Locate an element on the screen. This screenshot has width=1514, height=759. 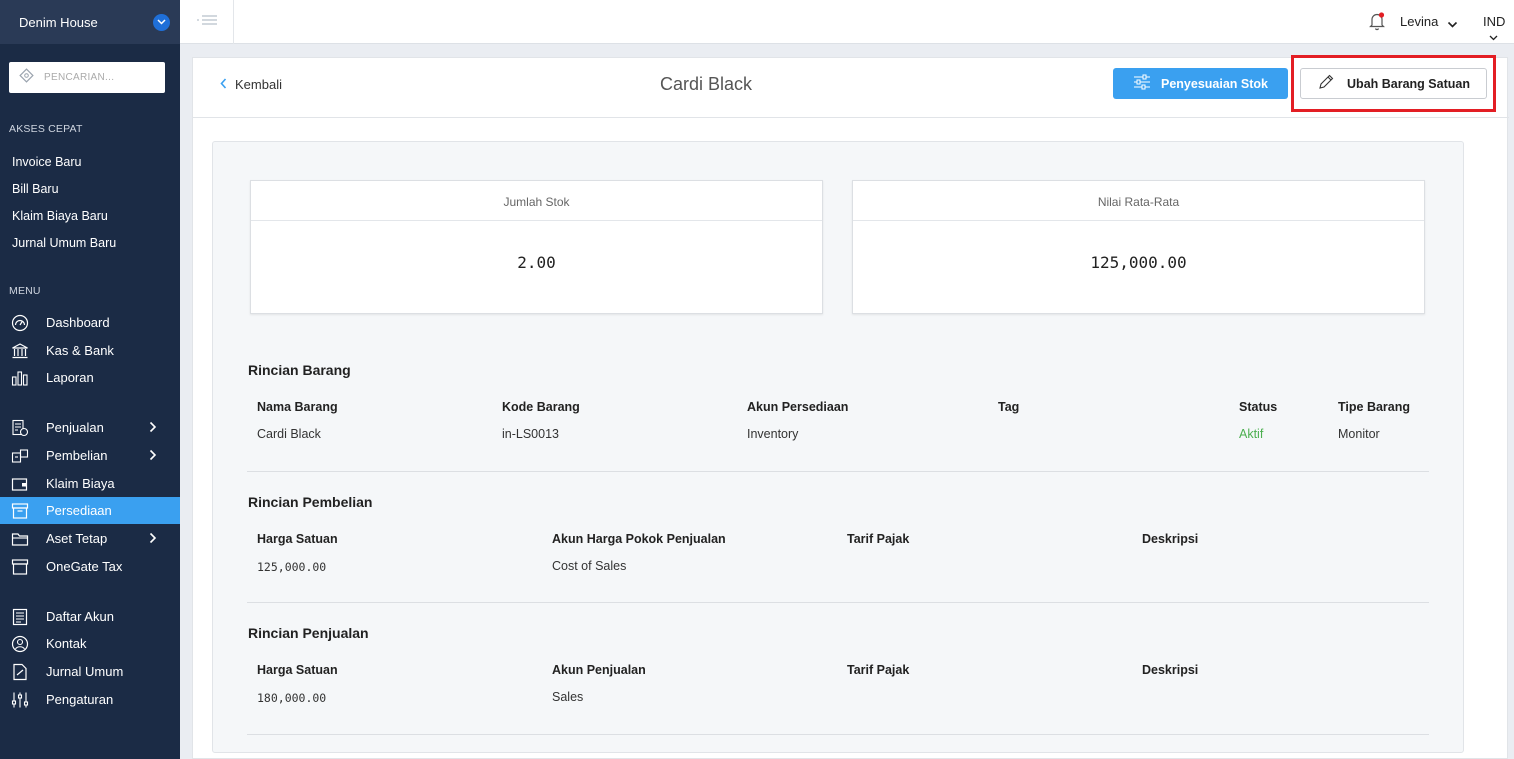
sidebar-item-contacts: Kontak is located at coordinates (90, 643).